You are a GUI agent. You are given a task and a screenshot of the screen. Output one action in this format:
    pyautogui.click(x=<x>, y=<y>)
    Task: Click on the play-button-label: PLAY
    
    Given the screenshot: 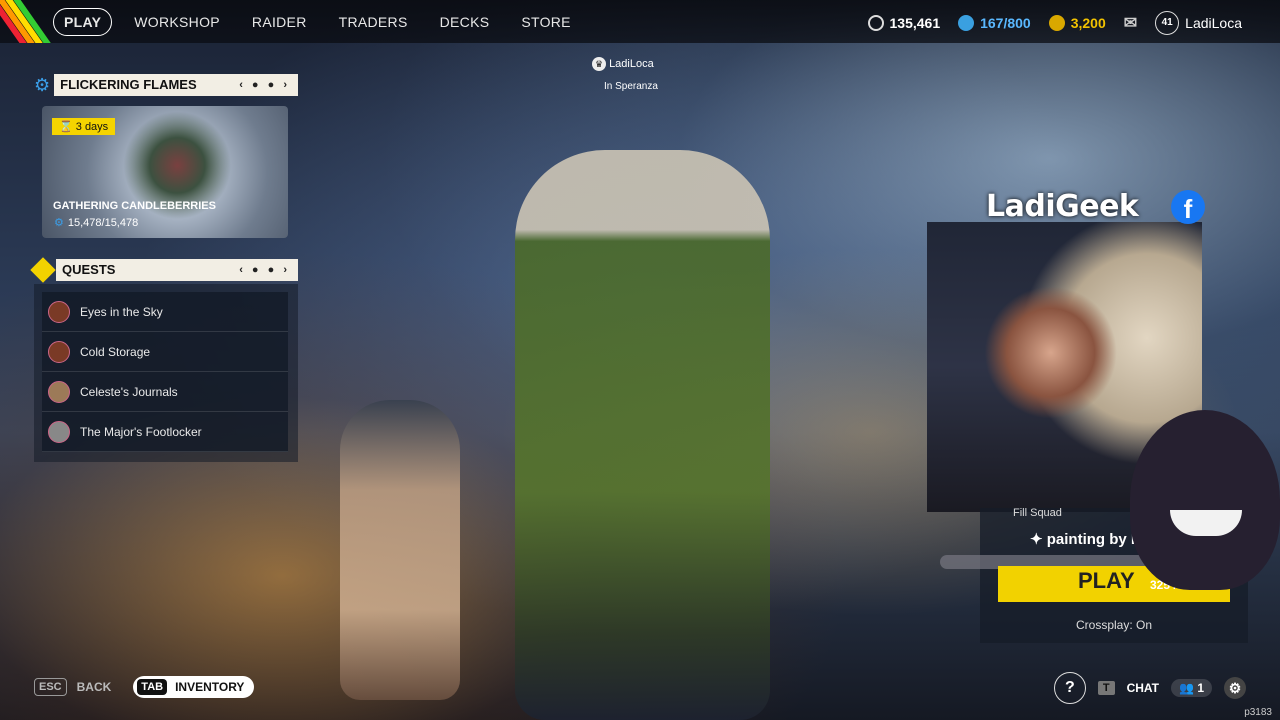 What is the action you would take?
    pyautogui.click(x=1106, y=580)
    